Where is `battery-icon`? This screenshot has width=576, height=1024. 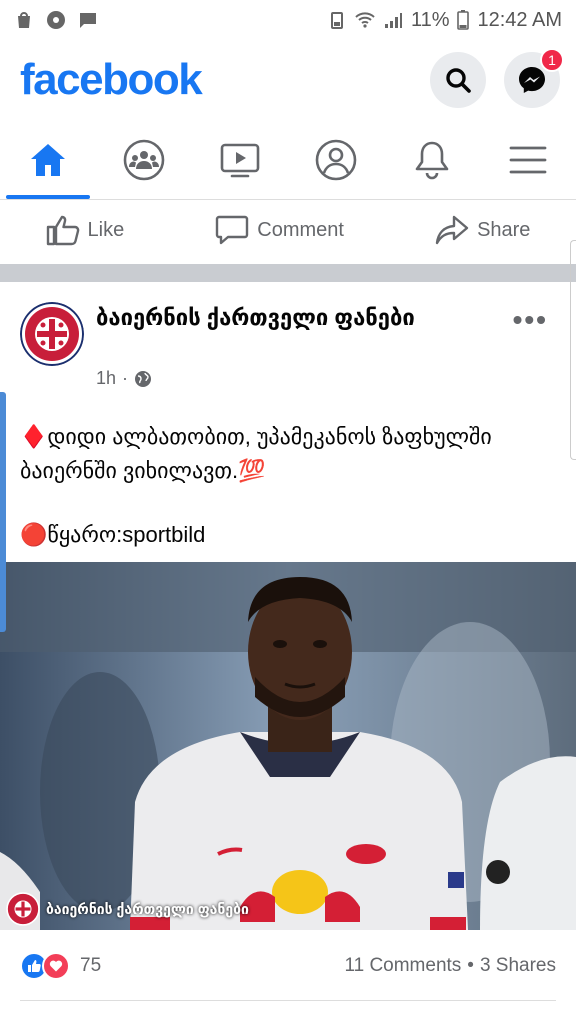
battery-icon is located at coordinates (463, 20).